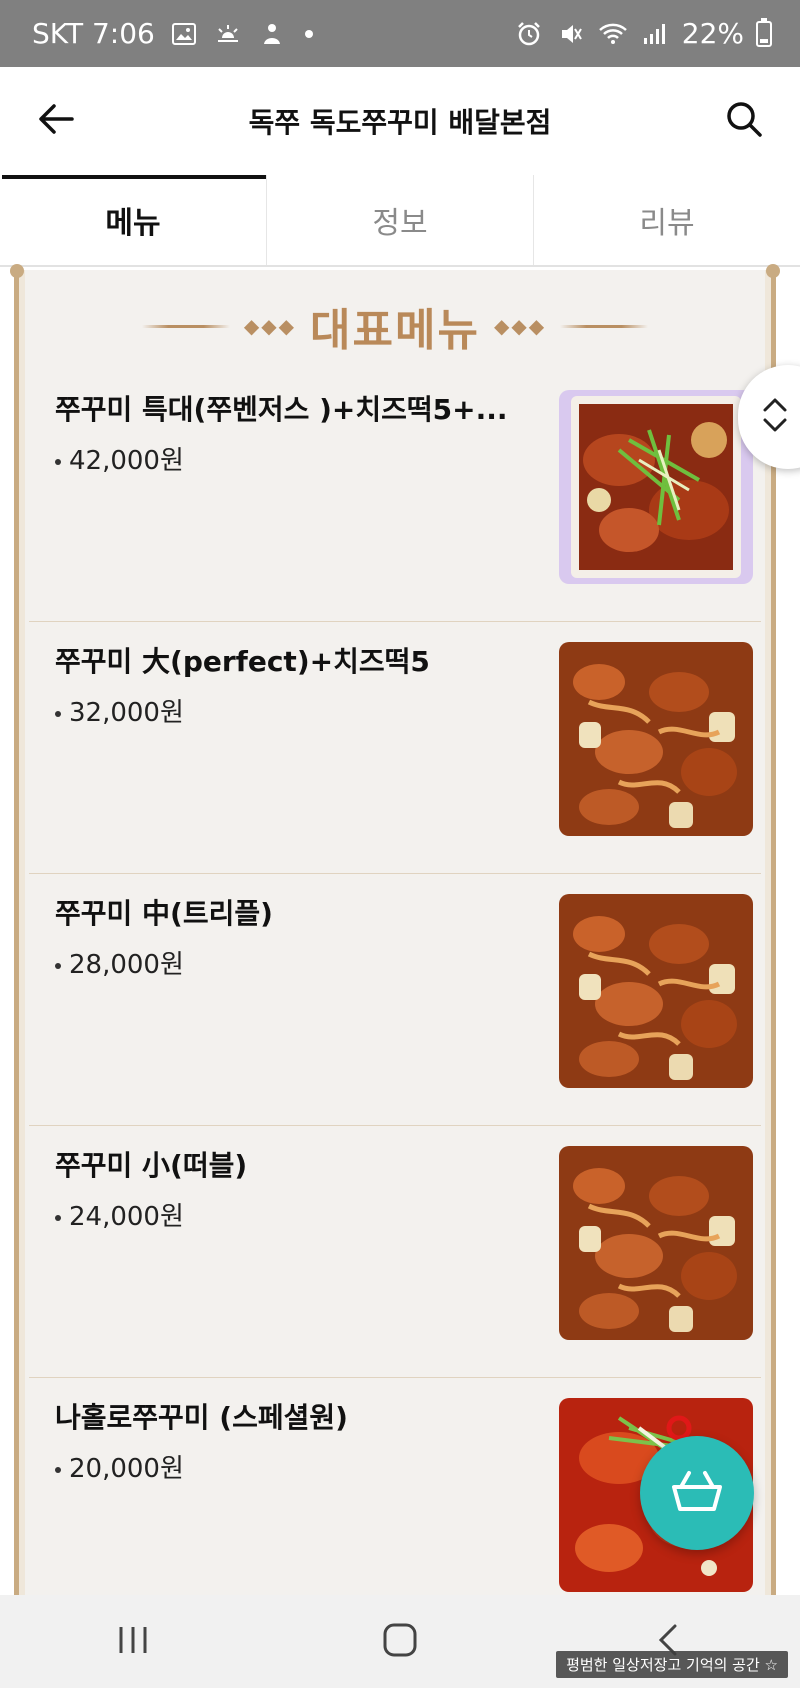 The height and width of the screenshot is (1688, 800). What do you see at coordinates (201, 1417) in the screenshot?
I see `menu-item-name: 나홀로쭈꾸미 (스페셜원)` at bounding box center [201, 1417].